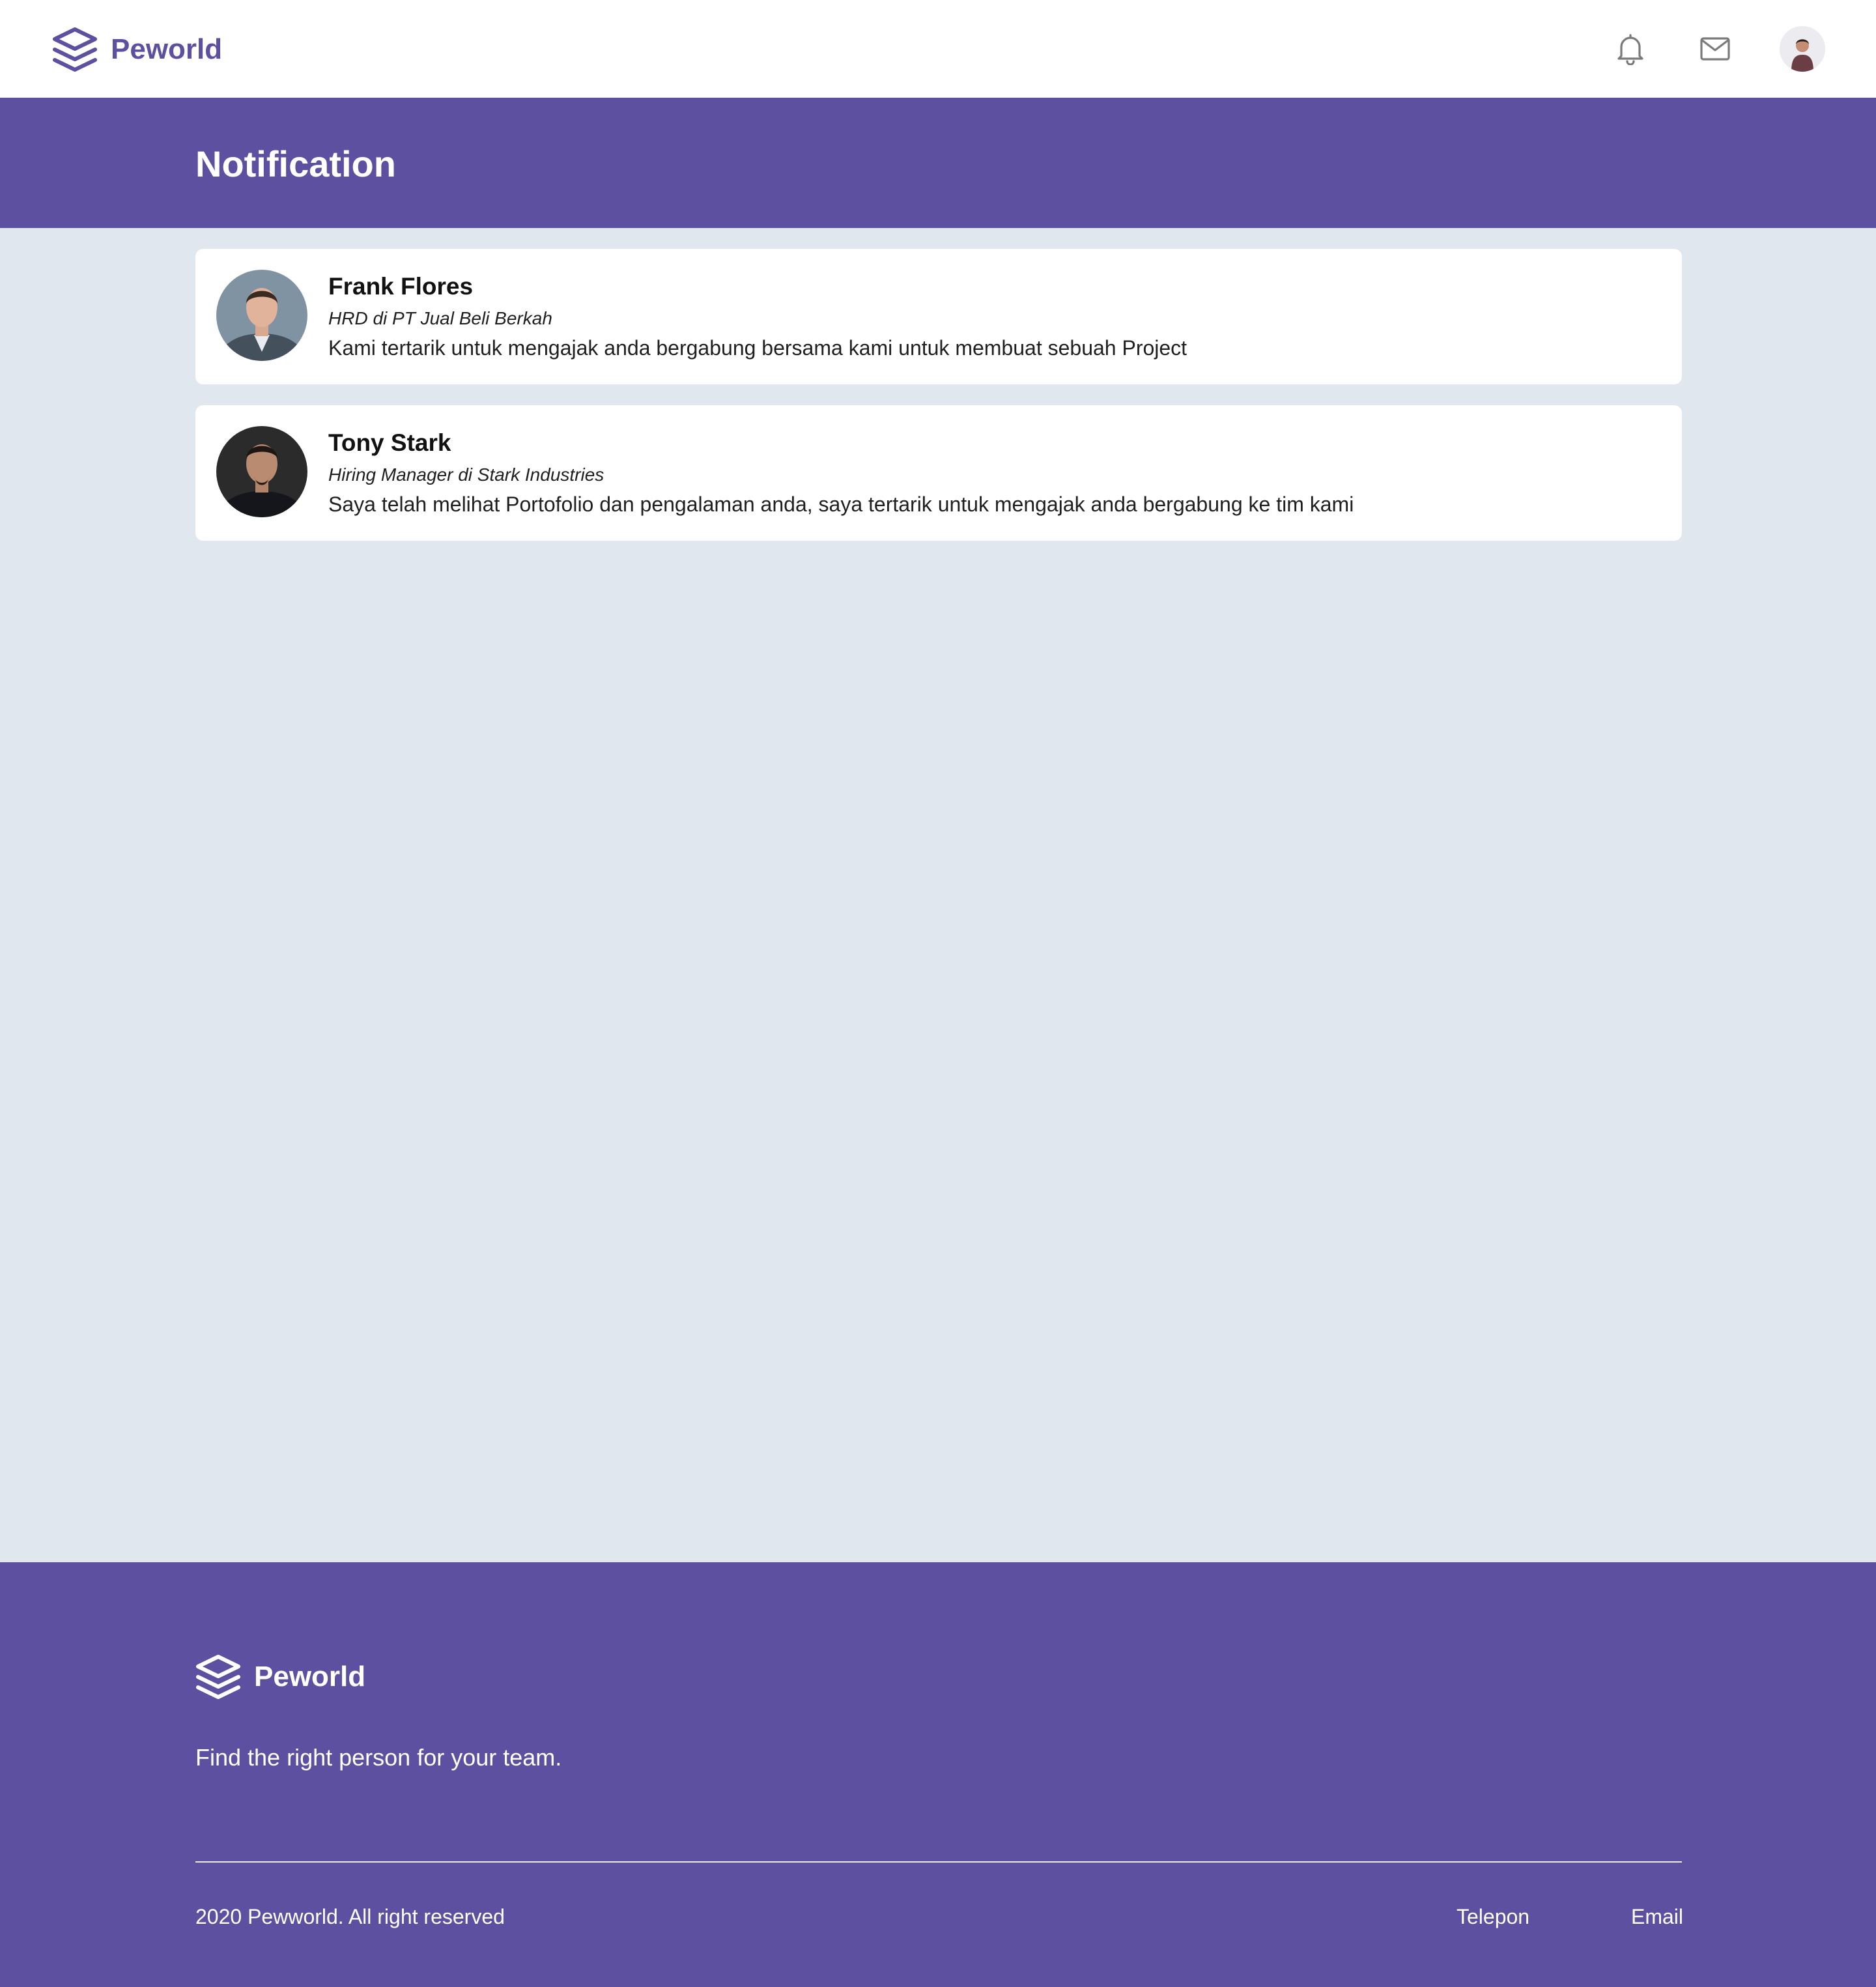  I want to click on footer-link-telepon: Telepon, so click(1493, 1917).